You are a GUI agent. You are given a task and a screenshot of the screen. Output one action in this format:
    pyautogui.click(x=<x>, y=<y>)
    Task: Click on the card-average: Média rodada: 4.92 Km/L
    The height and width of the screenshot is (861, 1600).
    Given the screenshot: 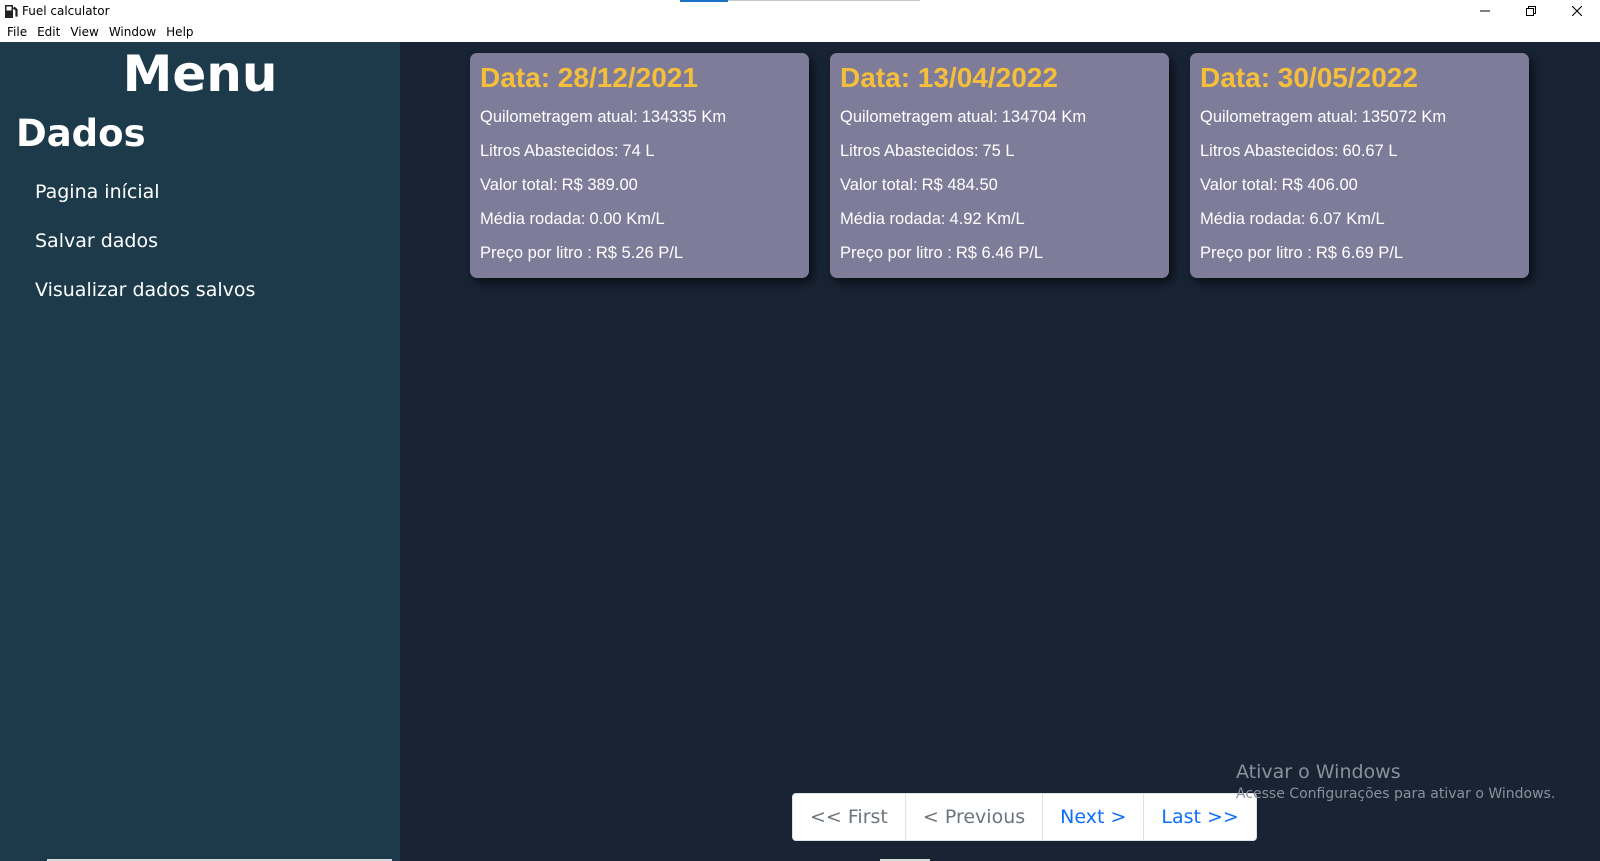 What is the action you would take?
    pyautogui.click(x=932, y=219)
    